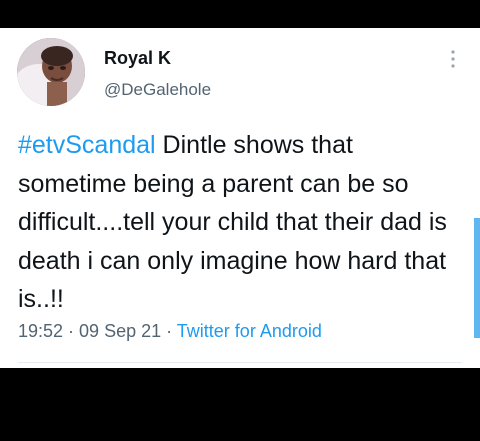 This screenshot has height=441, width=480. I want to click on tweet-meta: 19:52 · 09 Sep 21 · Twitter for Android, so click(170, 331).